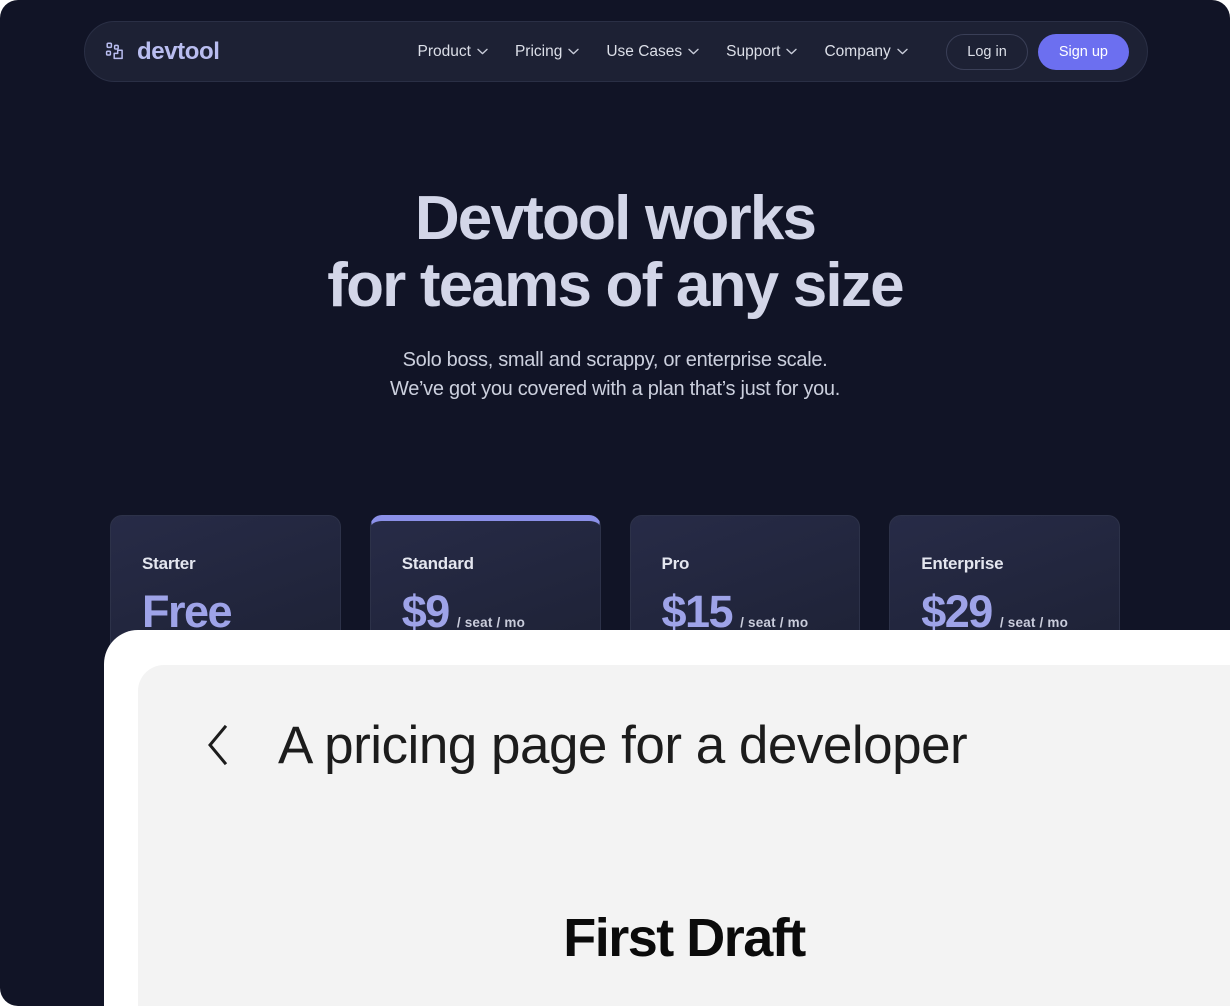 Image resolution: width=1230 pixels, height=1006 pixels. I want to click on overlay-header: A pricing page for a developer, so click(684, 745).